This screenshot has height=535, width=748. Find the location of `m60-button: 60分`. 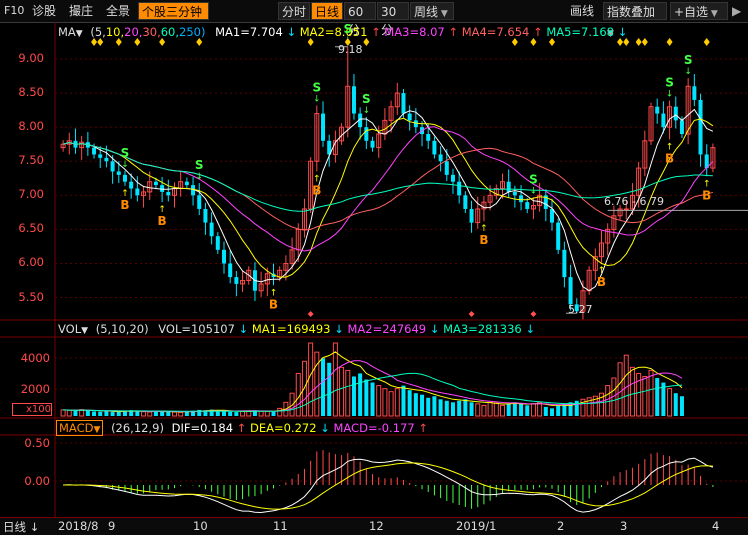

m60-button: 60分 is located at coordinates (360, 19).